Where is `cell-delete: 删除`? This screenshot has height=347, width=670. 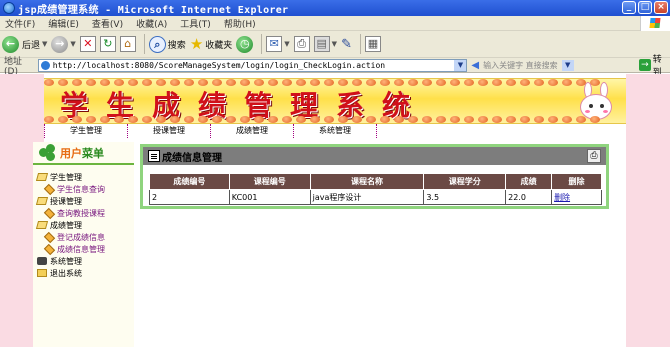 cell-delete: 删除 is located at coordinates (576, 197).